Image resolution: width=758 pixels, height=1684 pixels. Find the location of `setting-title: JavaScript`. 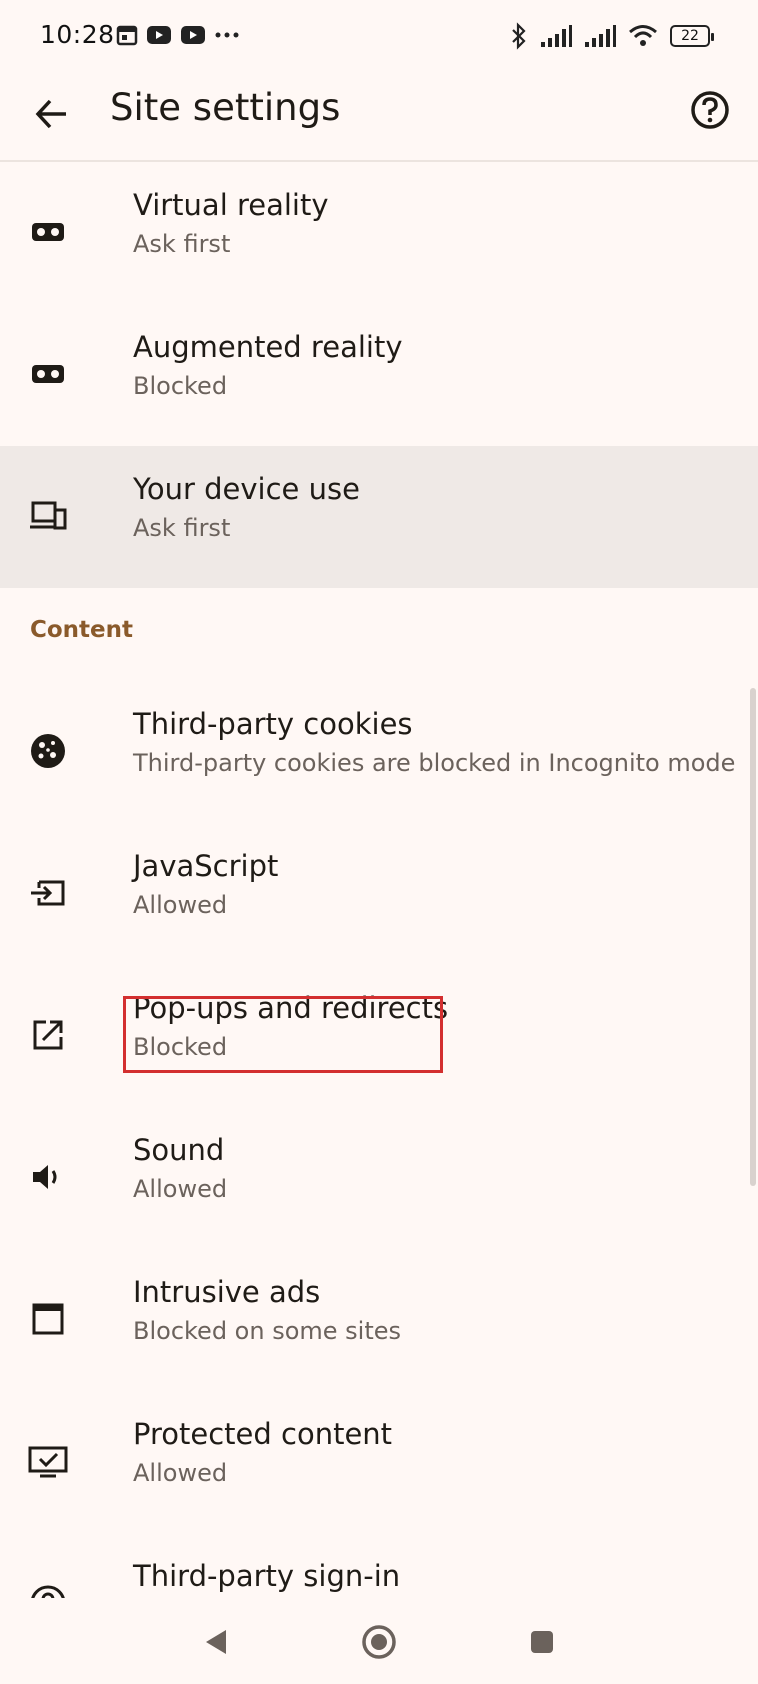

setting-title: JavaScript is located at coordinates (206, 866).